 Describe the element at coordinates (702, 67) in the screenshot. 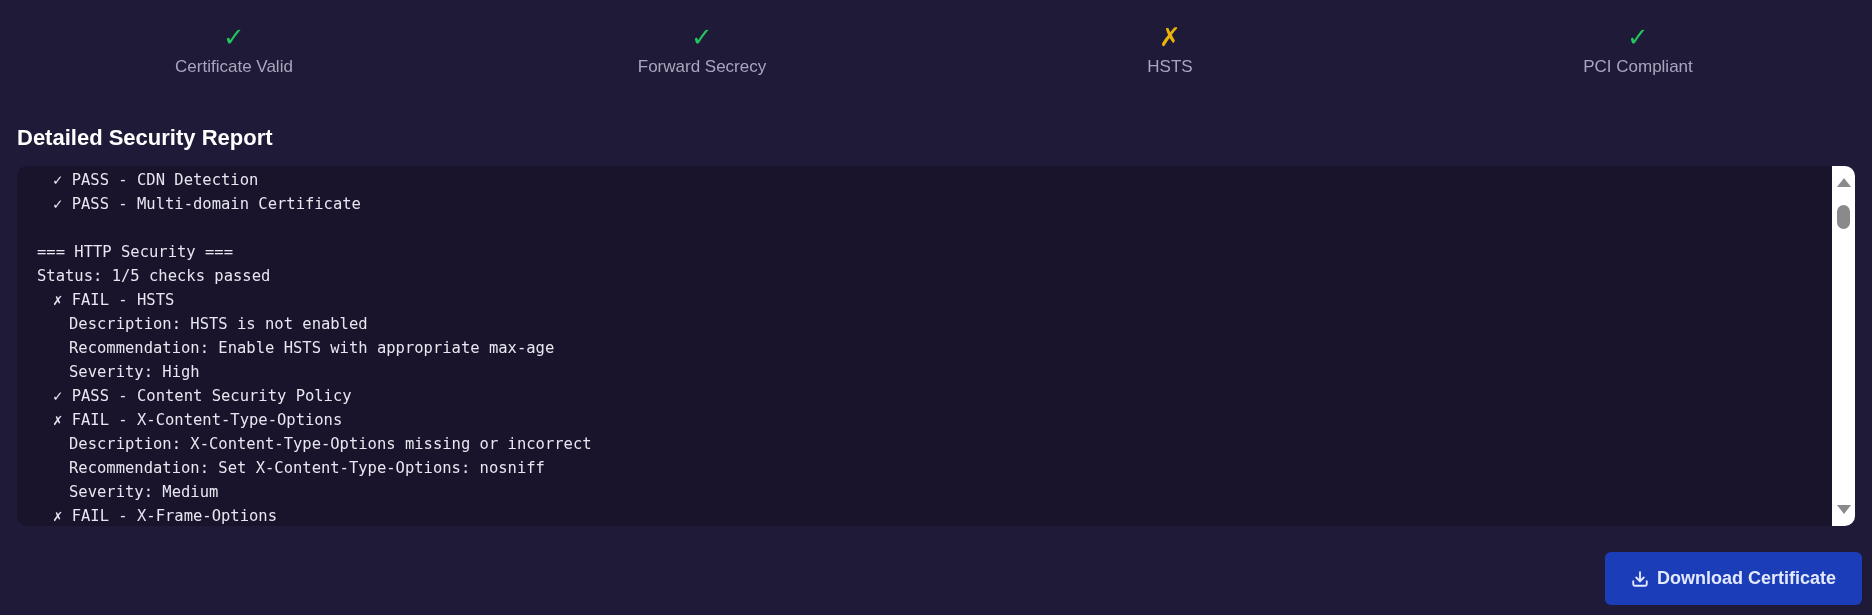

I see `check-label: Forward Secrecy` at that location.